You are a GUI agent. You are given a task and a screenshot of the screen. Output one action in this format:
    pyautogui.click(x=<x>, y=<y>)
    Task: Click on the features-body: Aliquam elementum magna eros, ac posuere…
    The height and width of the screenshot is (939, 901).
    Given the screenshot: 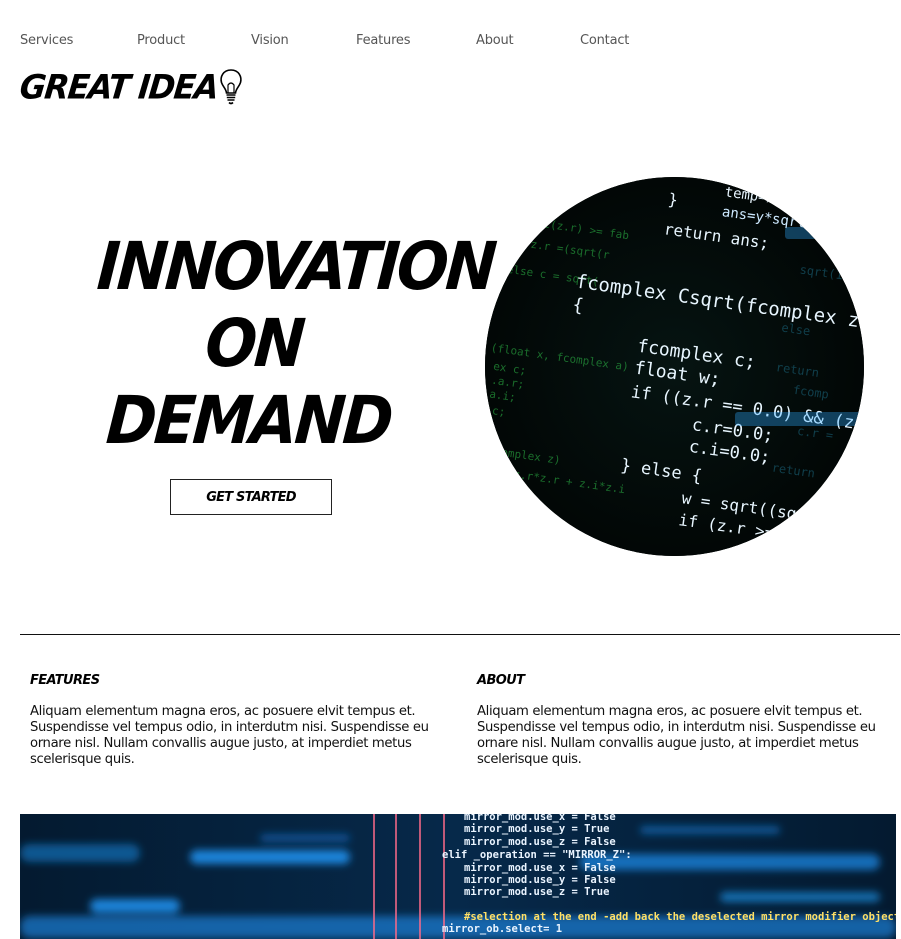 What is the action you would take?
    pyautogui.click(x=229, y=735)
    